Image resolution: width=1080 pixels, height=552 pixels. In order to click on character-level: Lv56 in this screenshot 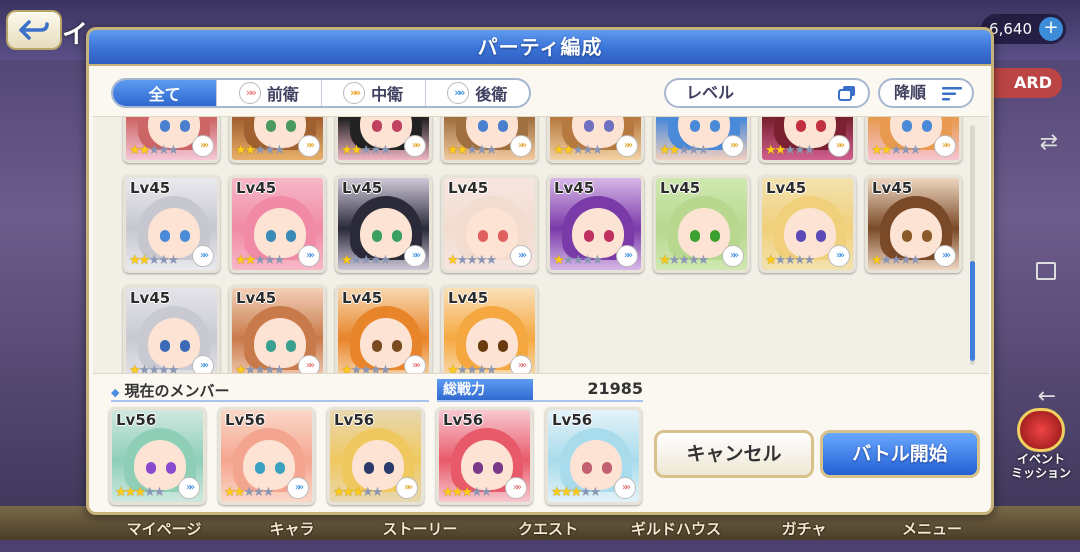, I will do `click(136, 420)`.